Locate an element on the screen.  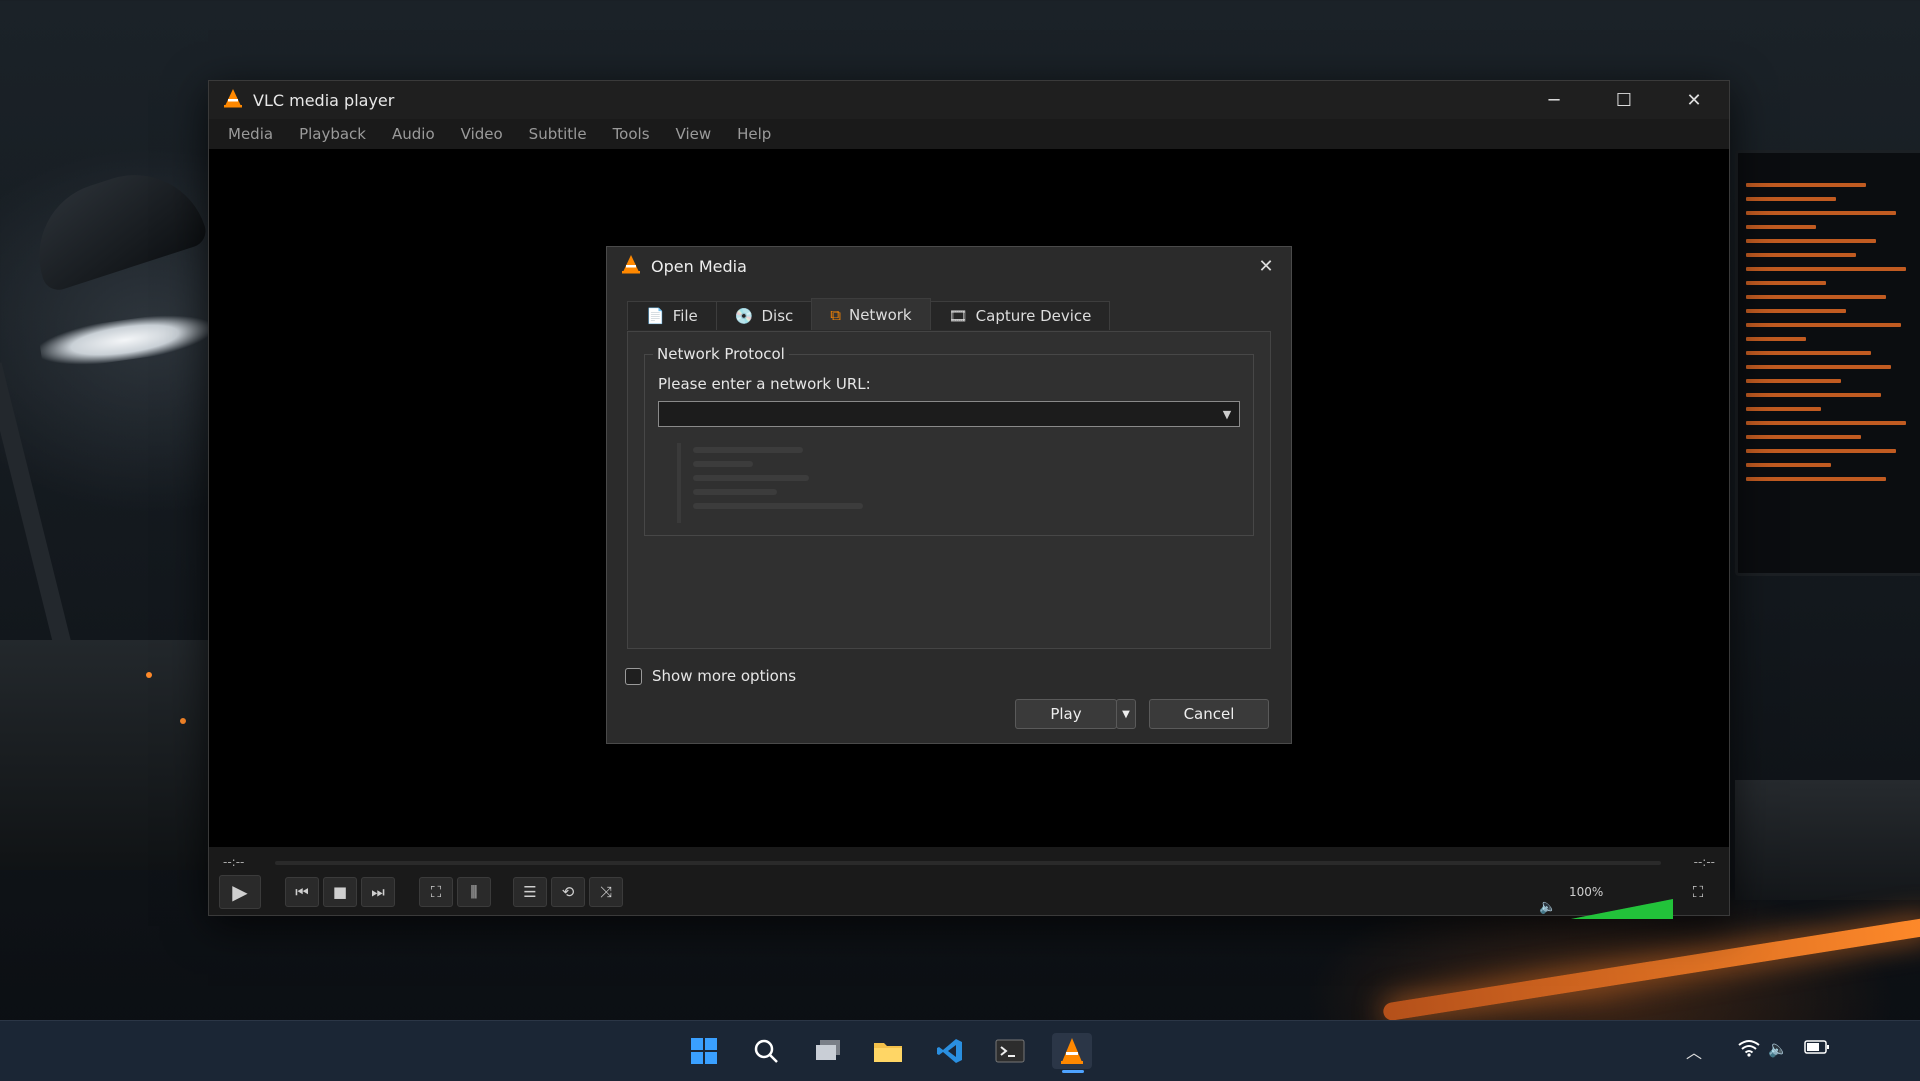
url-input is located at coordinates (937, 414).